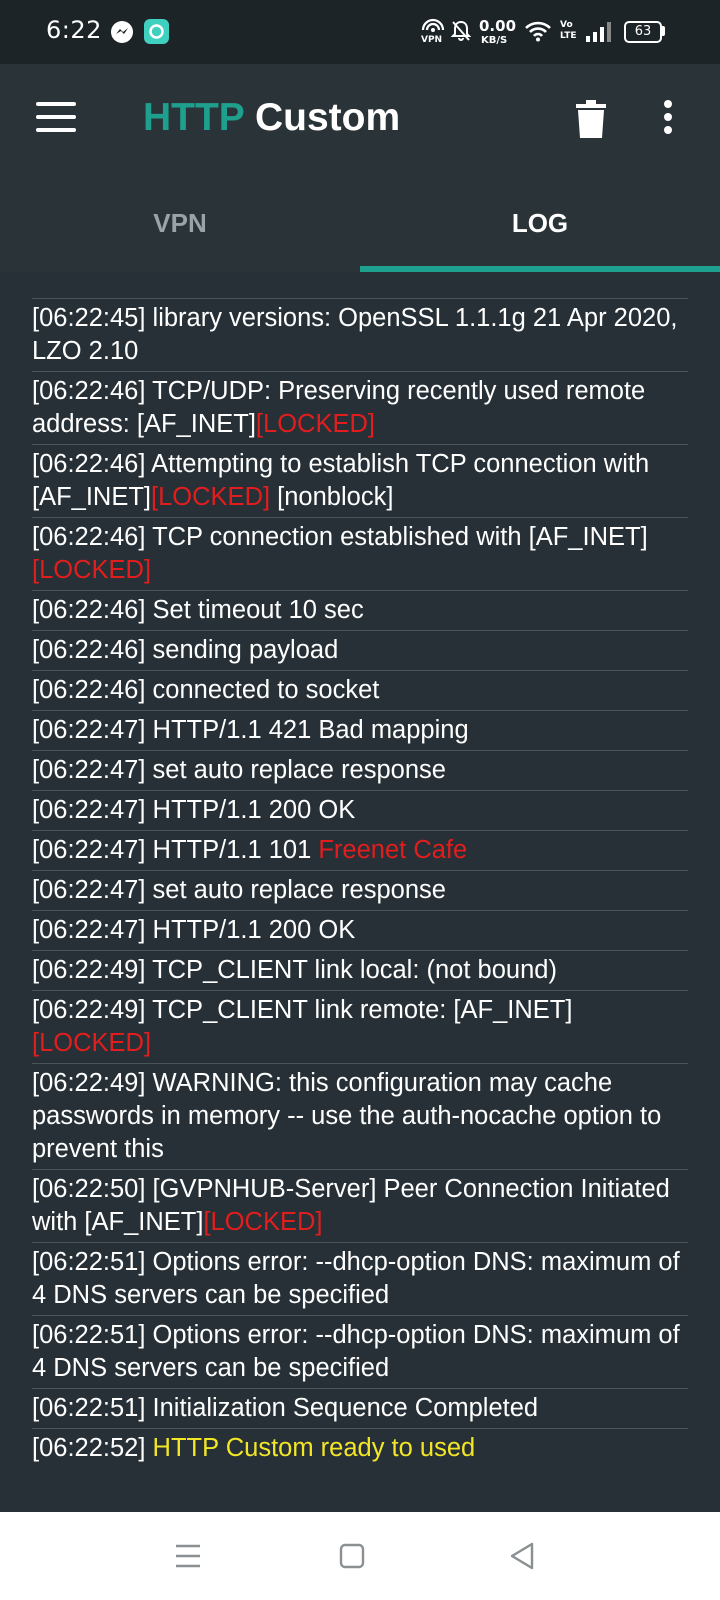 This screenshot has height=1600, width=720. Describe the element at coordinates (598, 32) in the screenshot. I see `signal-icon` at that location.